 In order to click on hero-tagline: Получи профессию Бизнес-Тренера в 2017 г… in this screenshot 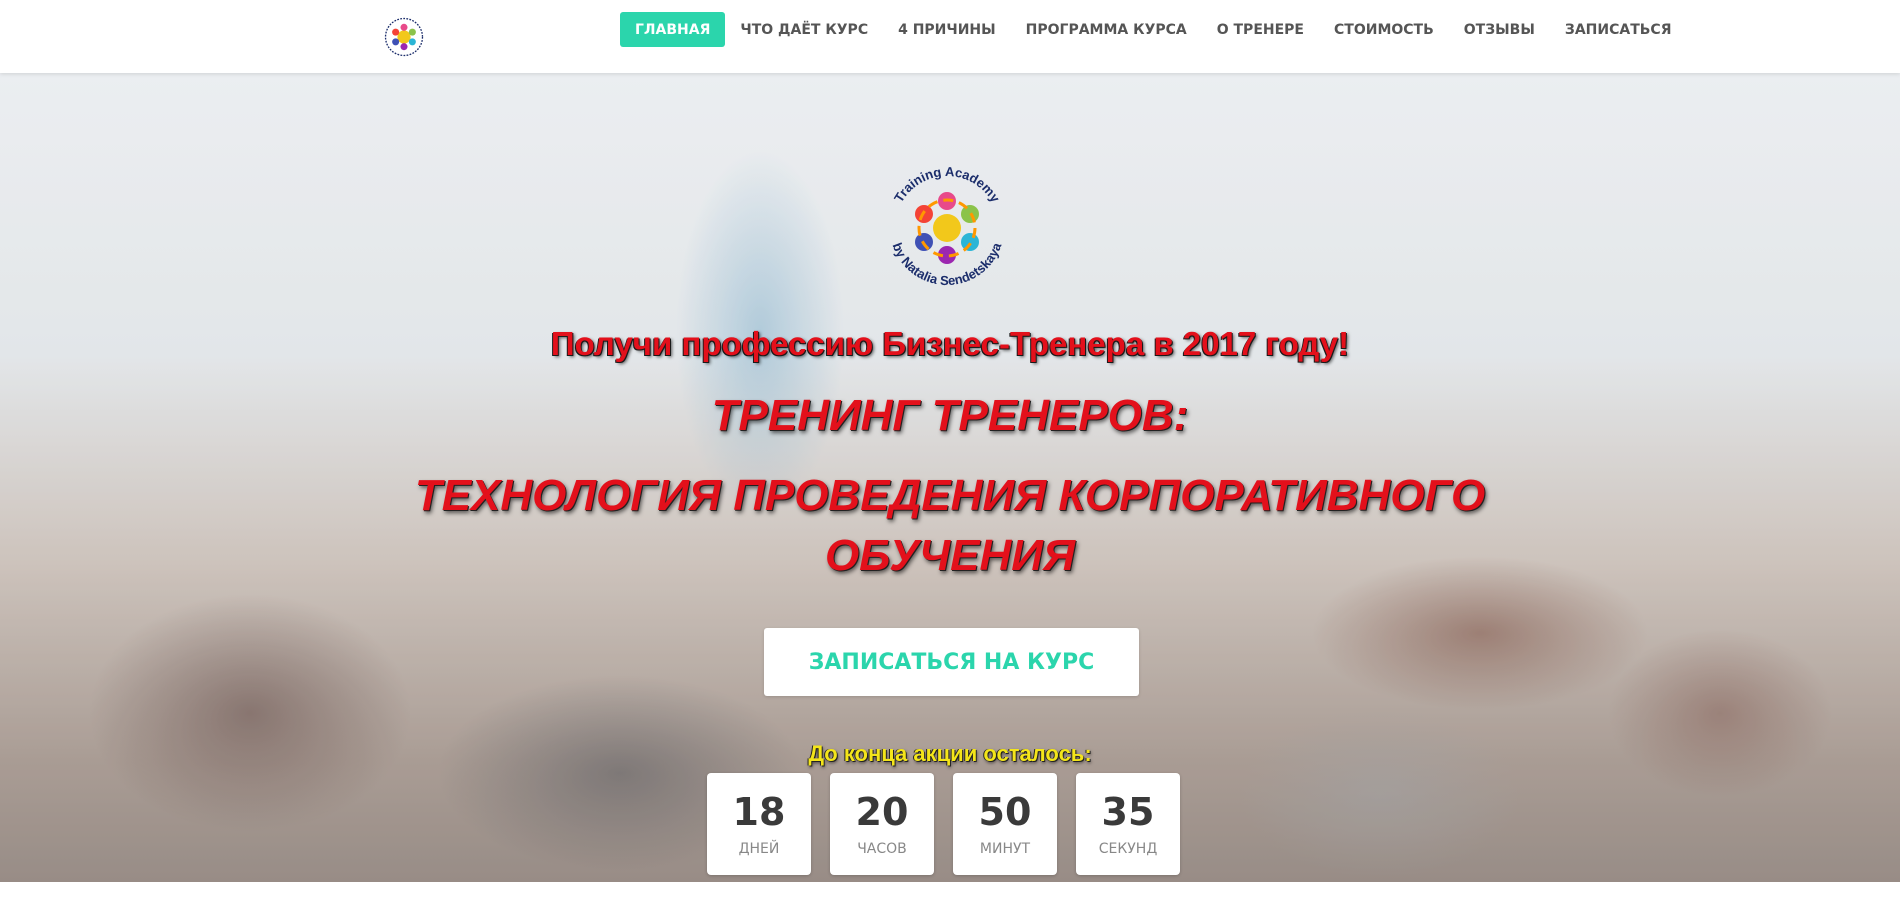, I will do `click(950, 343)`.